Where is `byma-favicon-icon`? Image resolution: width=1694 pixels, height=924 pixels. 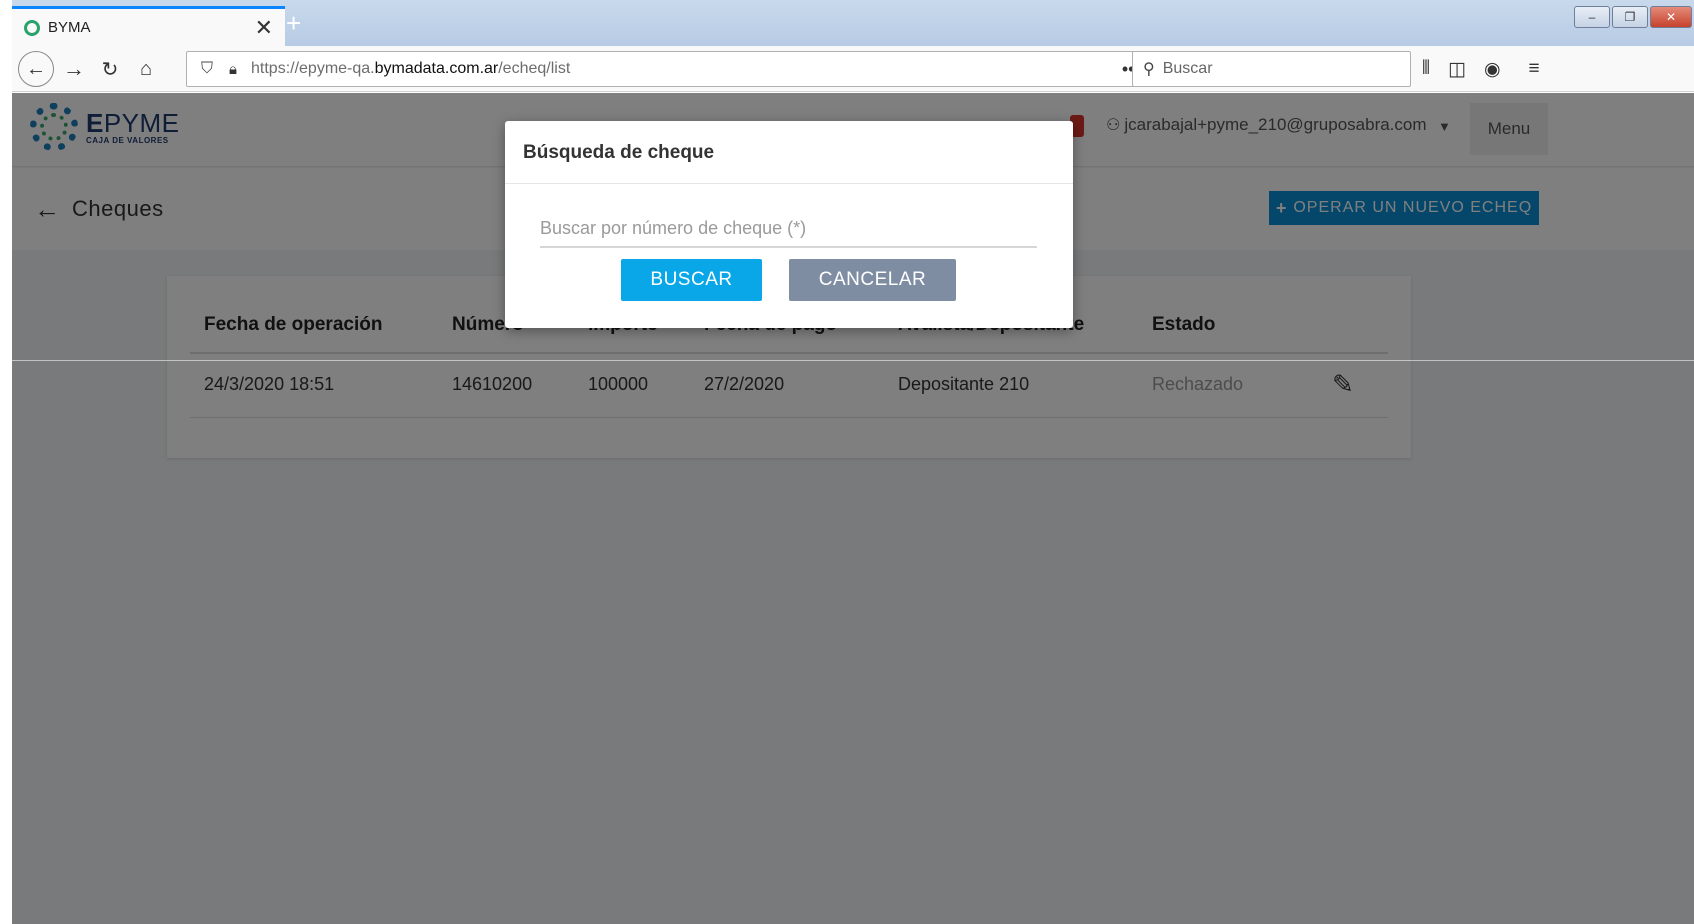 byma-favicon-icon is located at coordinates (32, 27).